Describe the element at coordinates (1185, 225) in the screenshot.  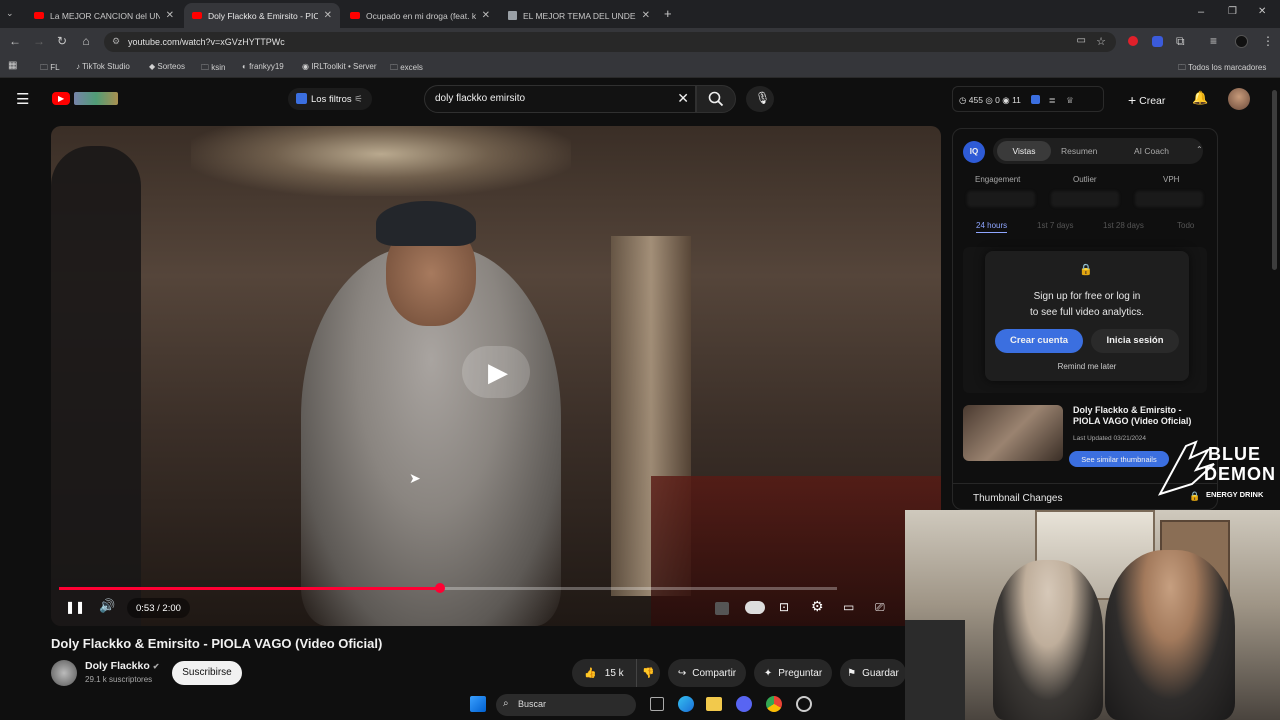
I see `range-all: Todo` at that location.